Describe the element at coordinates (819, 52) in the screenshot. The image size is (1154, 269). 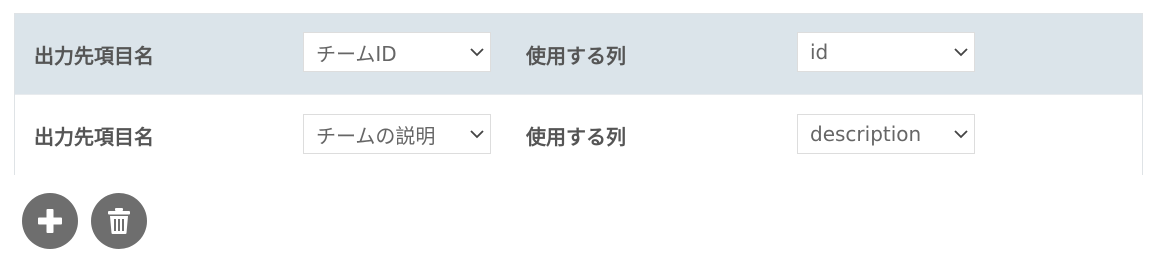
I see `source-column-value: id` at that location.